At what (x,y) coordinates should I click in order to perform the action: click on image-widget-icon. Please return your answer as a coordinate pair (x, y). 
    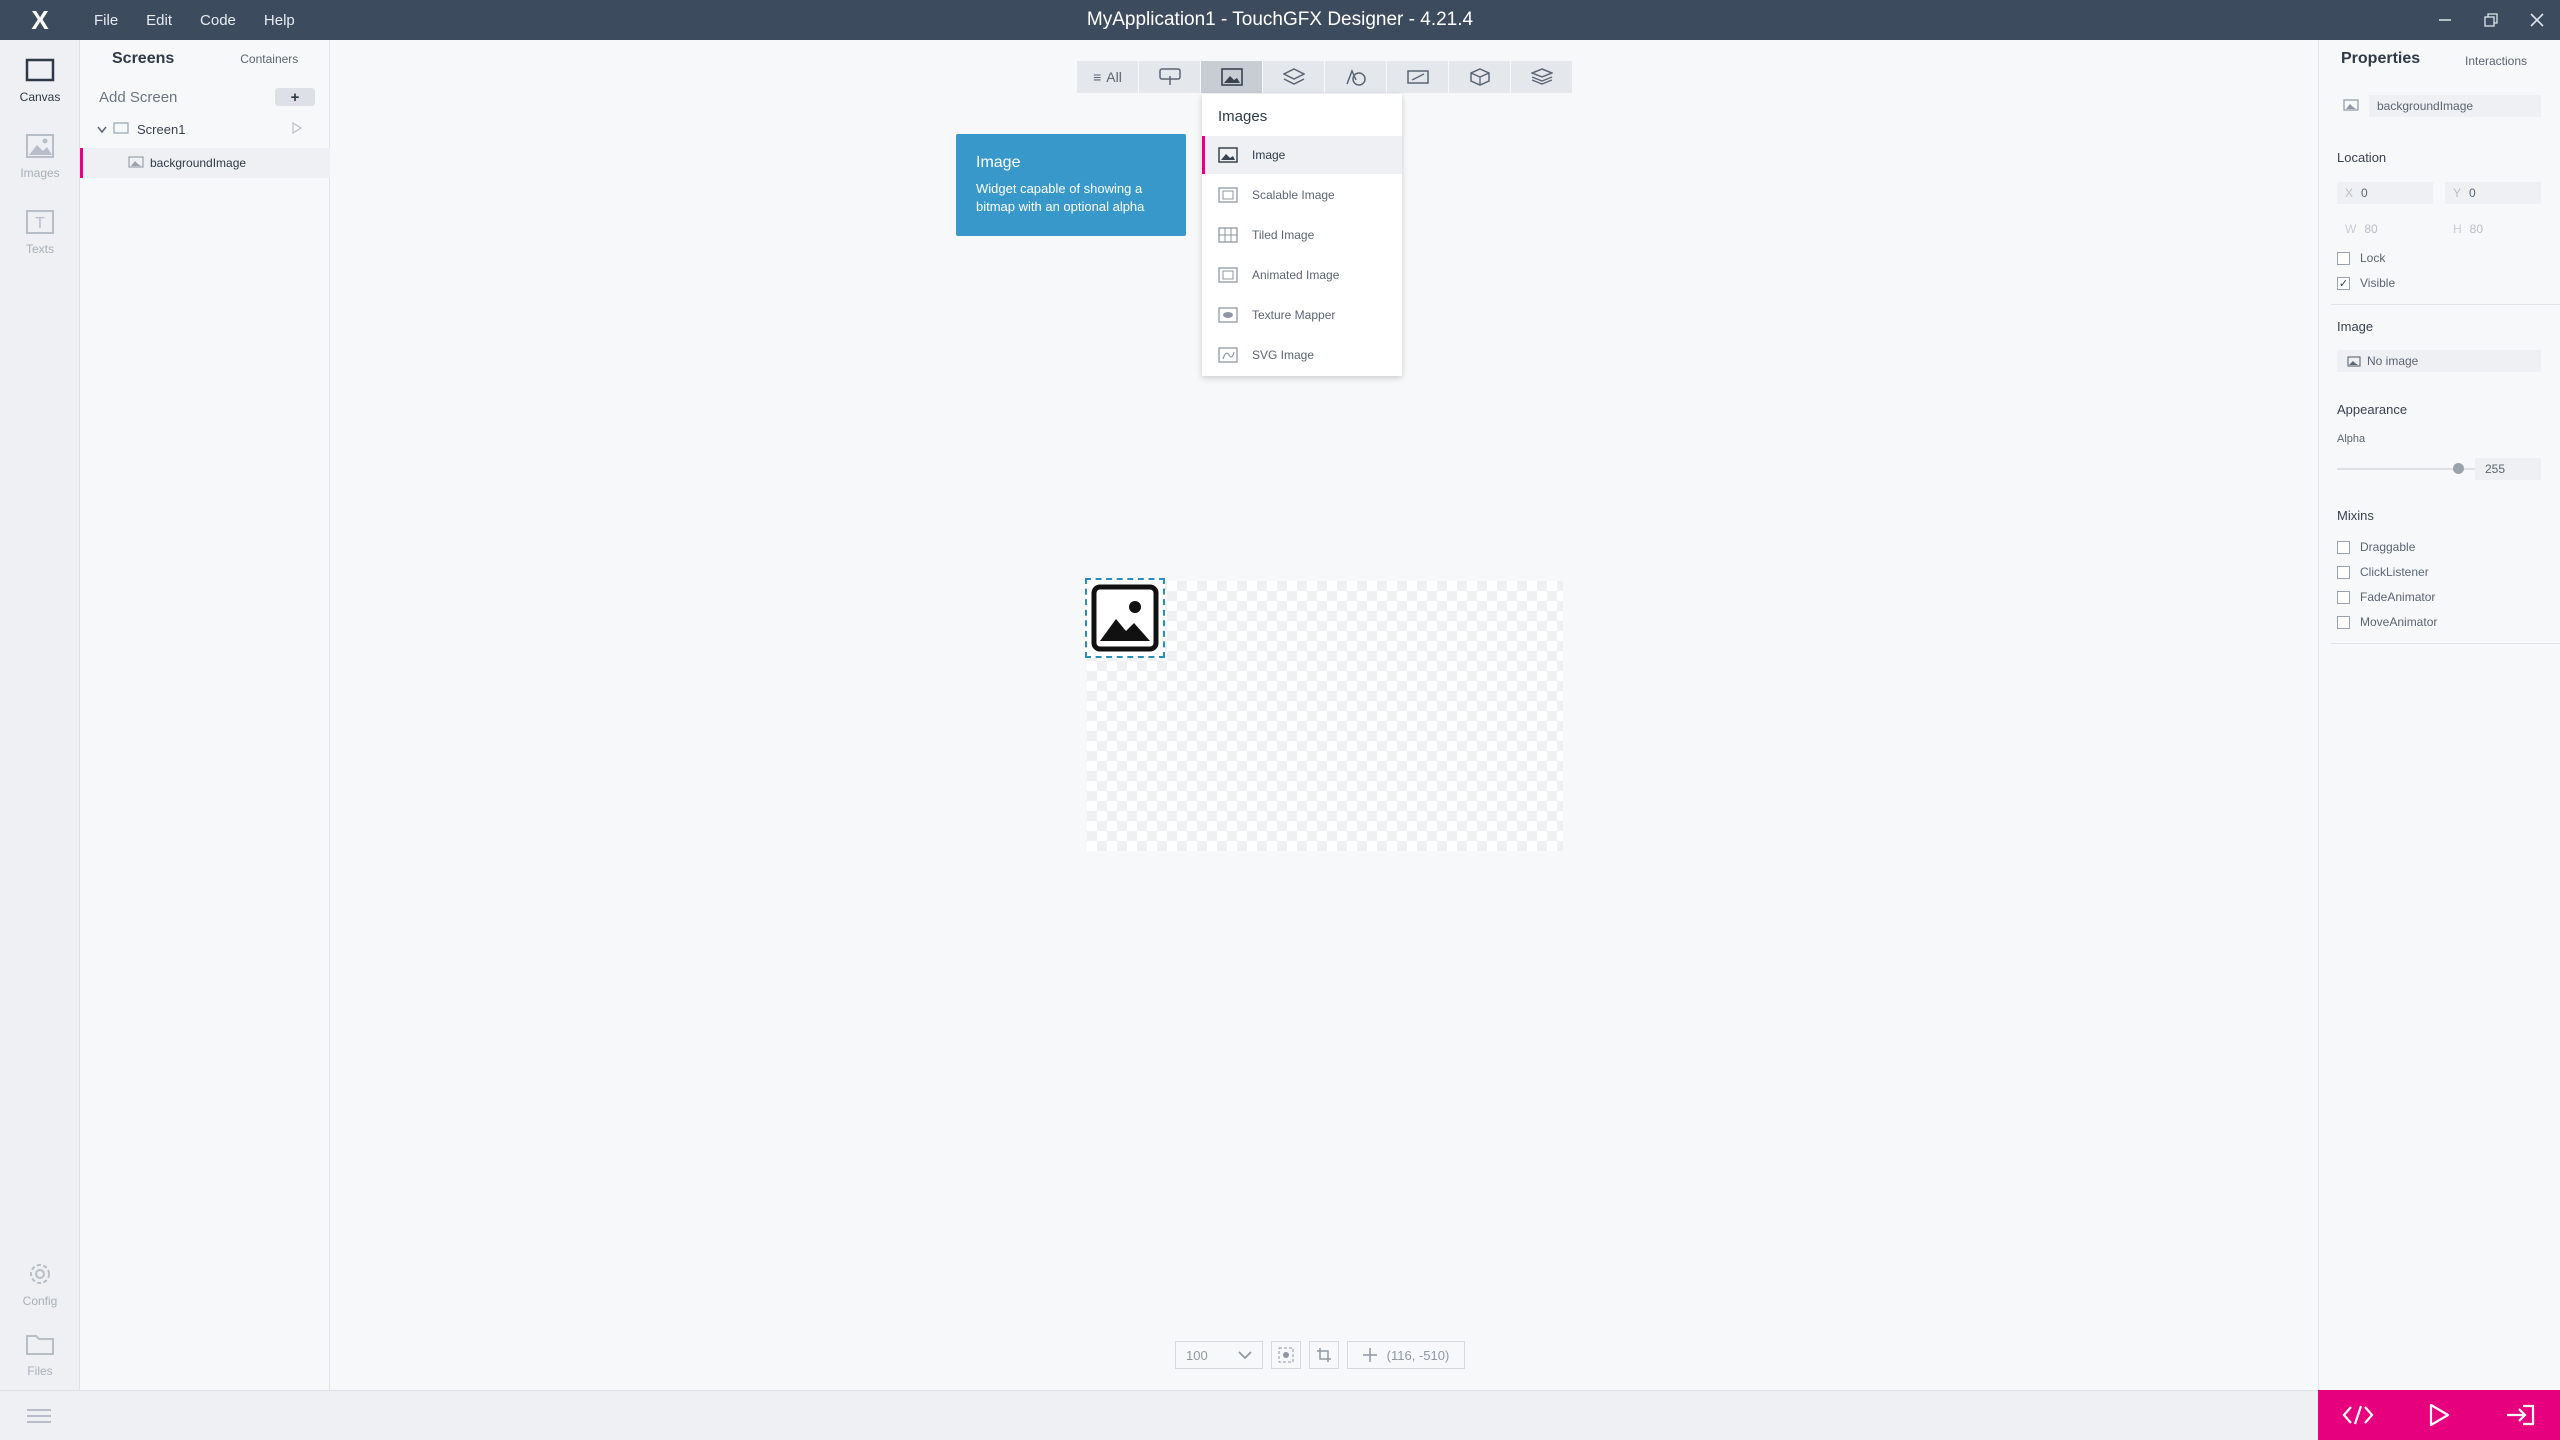
    Looking at the image, I should click on (136, 163).